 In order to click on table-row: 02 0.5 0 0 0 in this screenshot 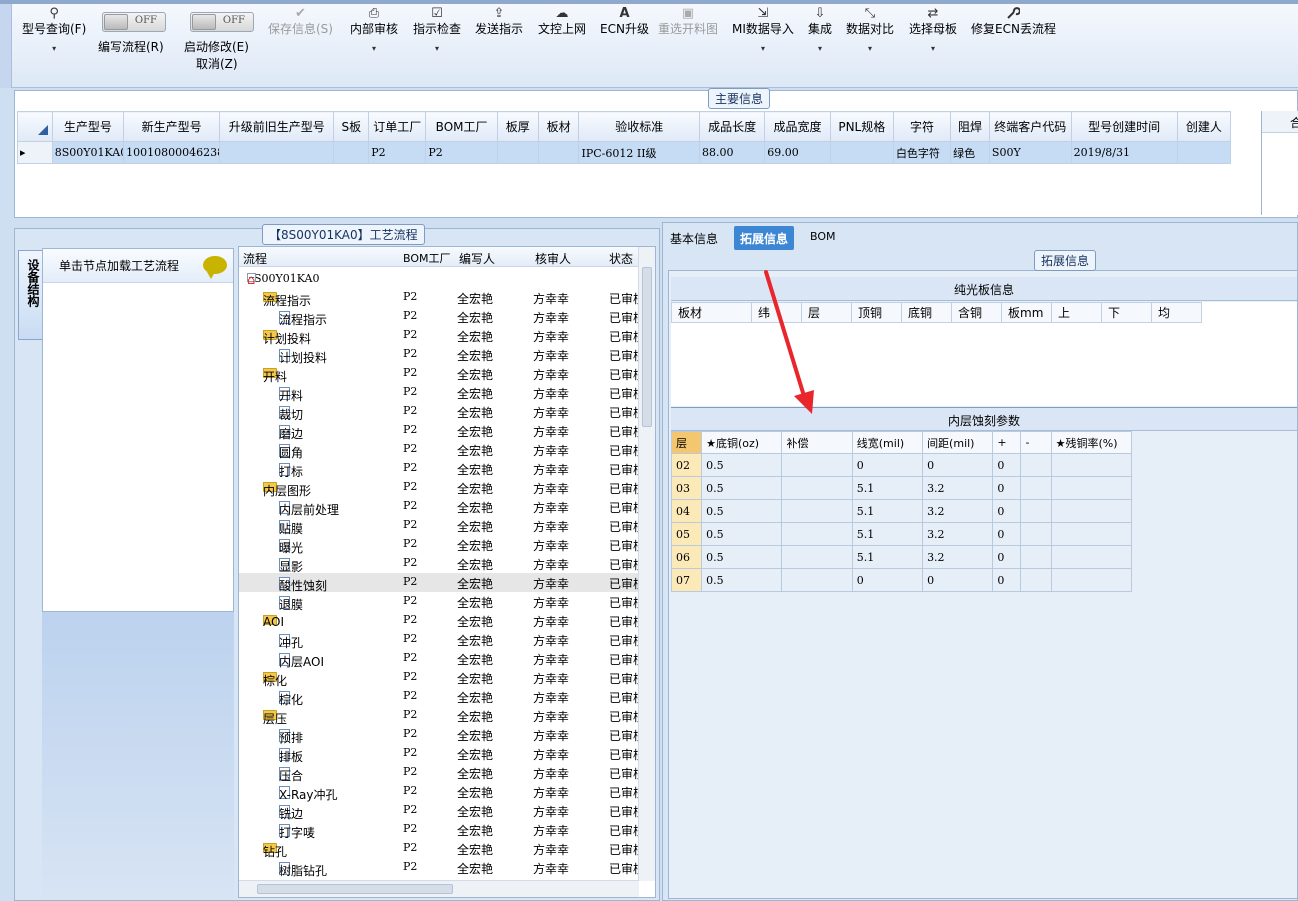, I will do `click(901, 465)`.